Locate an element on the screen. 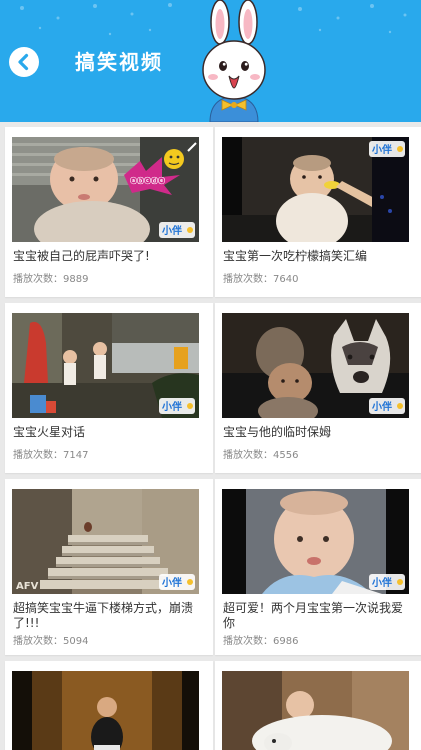 Image resolution: width=421 pixels, height=750 pixels. video-card: 小伴 宝宝与他的临时保姆 播放次数：4556 is located at coordinates (318, 388).